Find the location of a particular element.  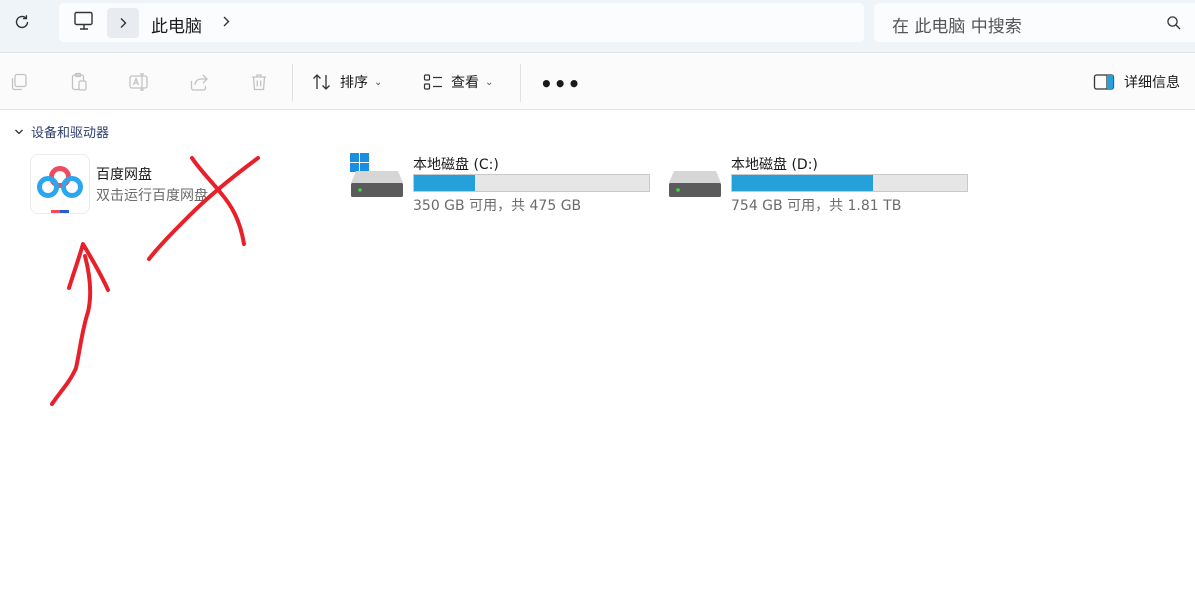

refresh-icon is located at coordinates (22, 22).